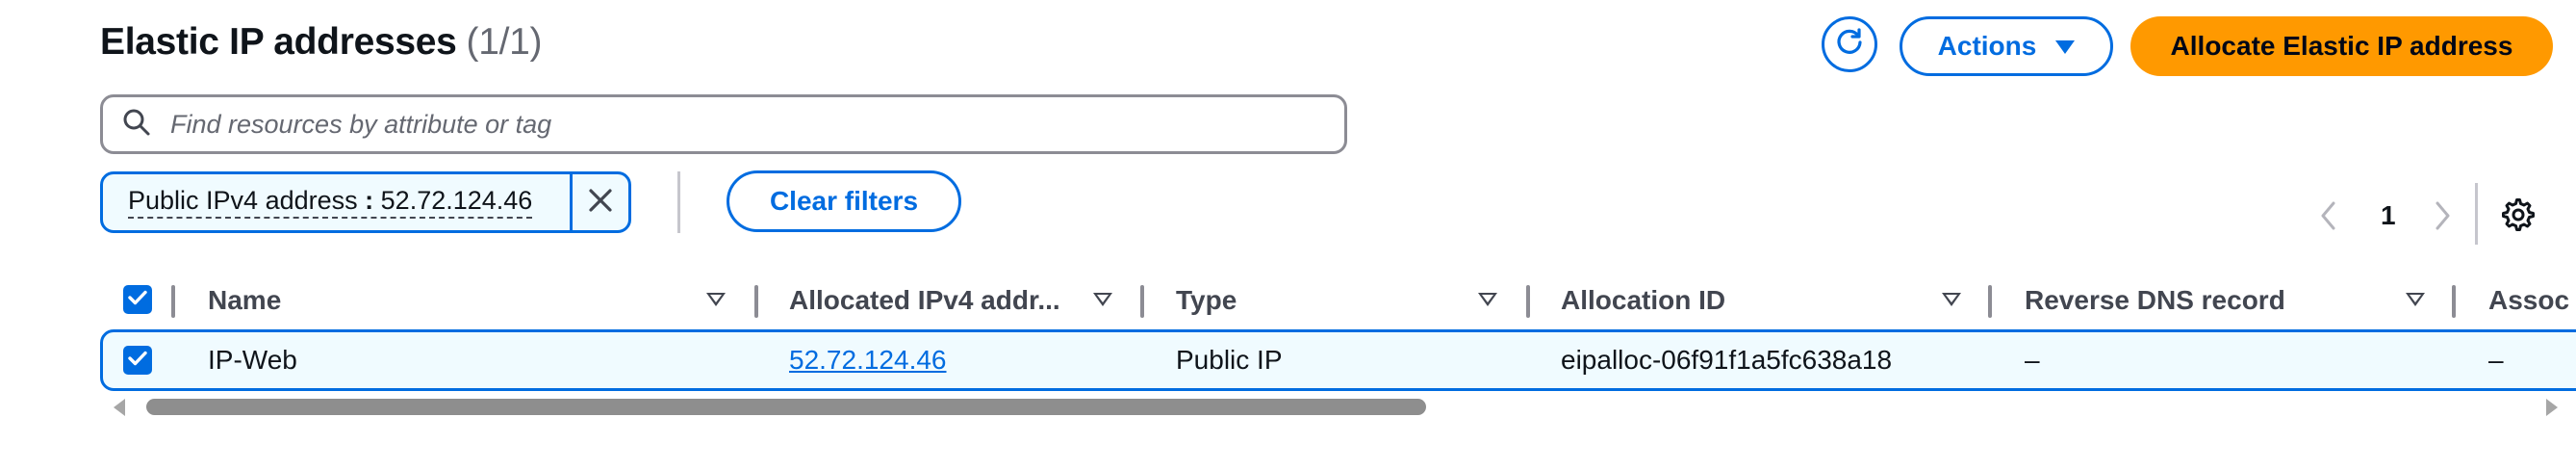 Image resolution: width=2576 pixels, height=470 pixels. I want to click on allocate-label: Allocate Elastic IP address, so click(2341, 46).